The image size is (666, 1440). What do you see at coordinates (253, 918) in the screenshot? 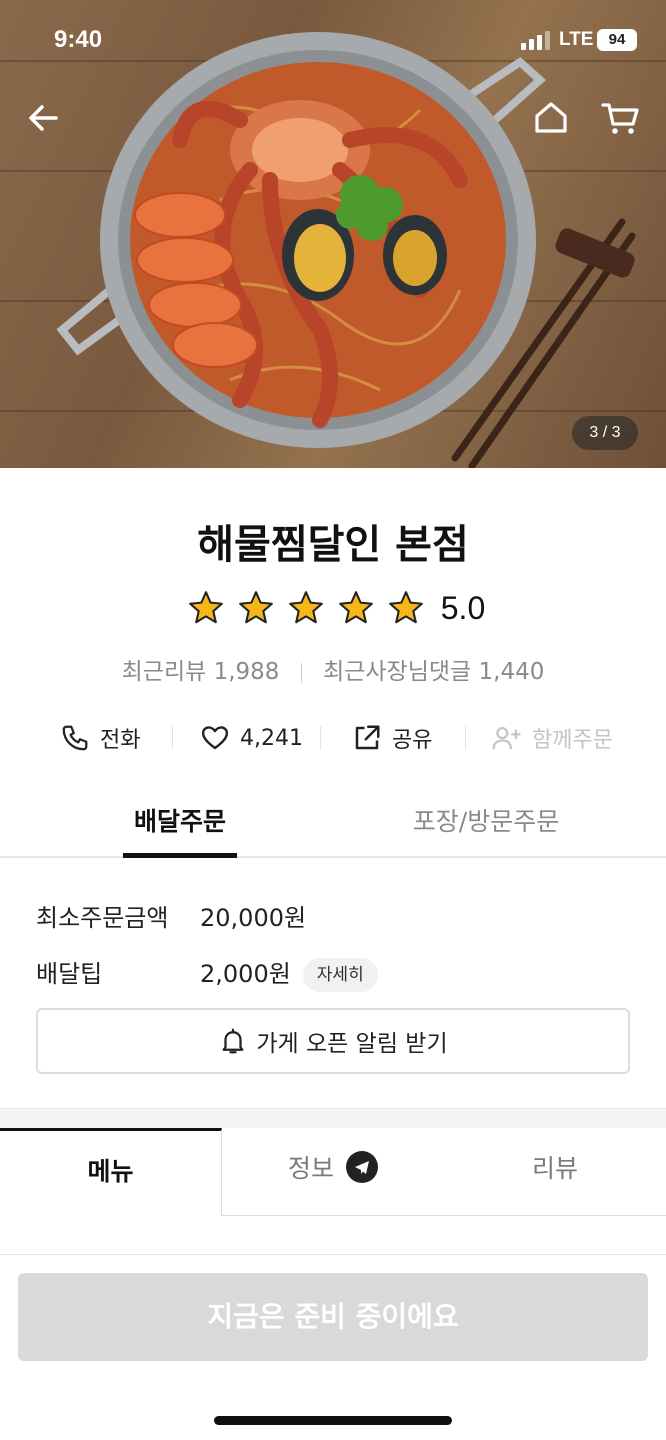
I see `min-order-value: 20,000원` at bounding box center [253, 918].